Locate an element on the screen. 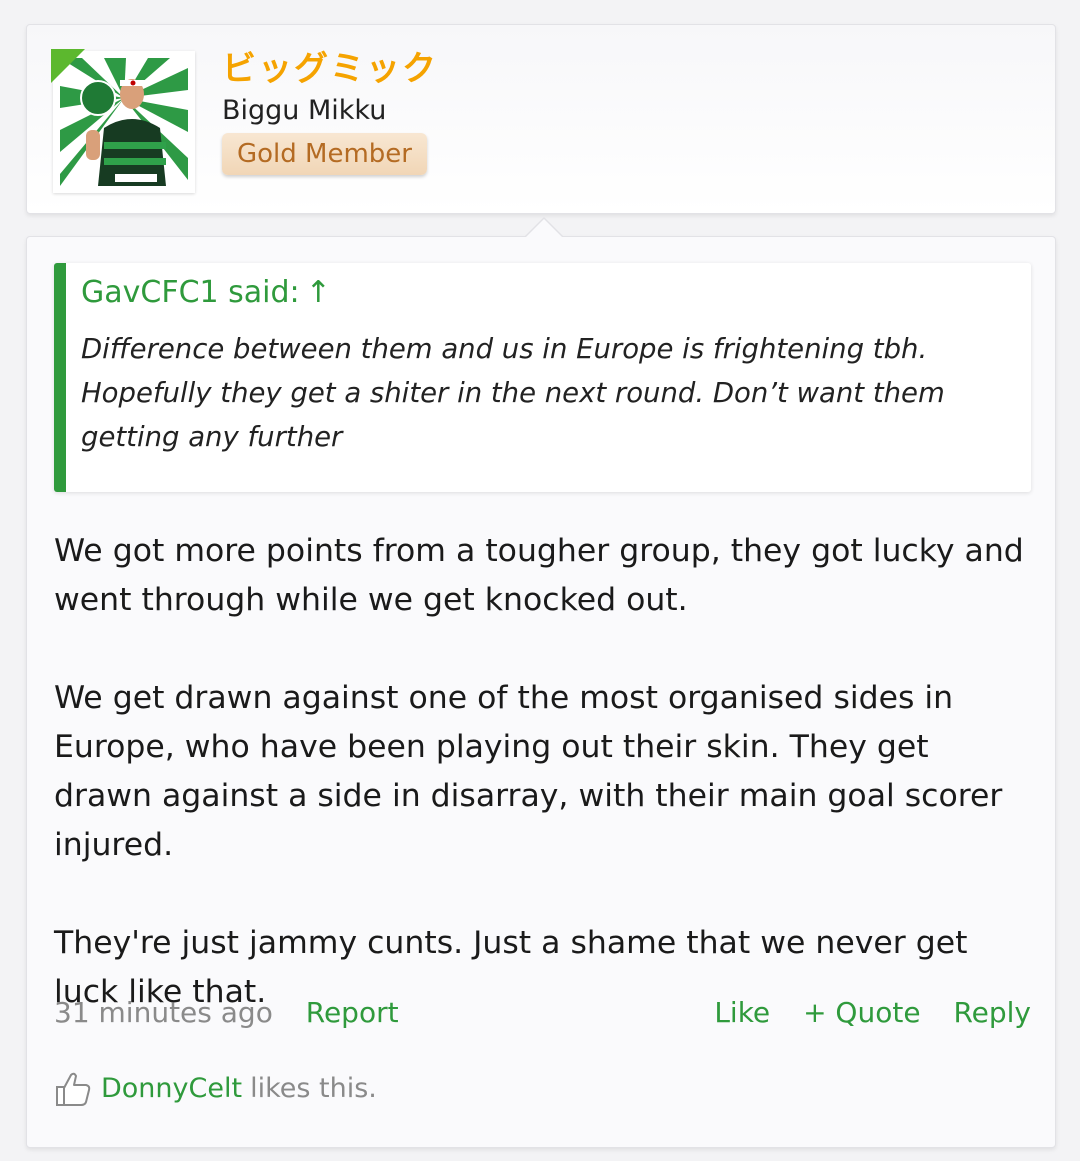  jump-to-quote-icon: ↑ is located at coordinates (318, 292).